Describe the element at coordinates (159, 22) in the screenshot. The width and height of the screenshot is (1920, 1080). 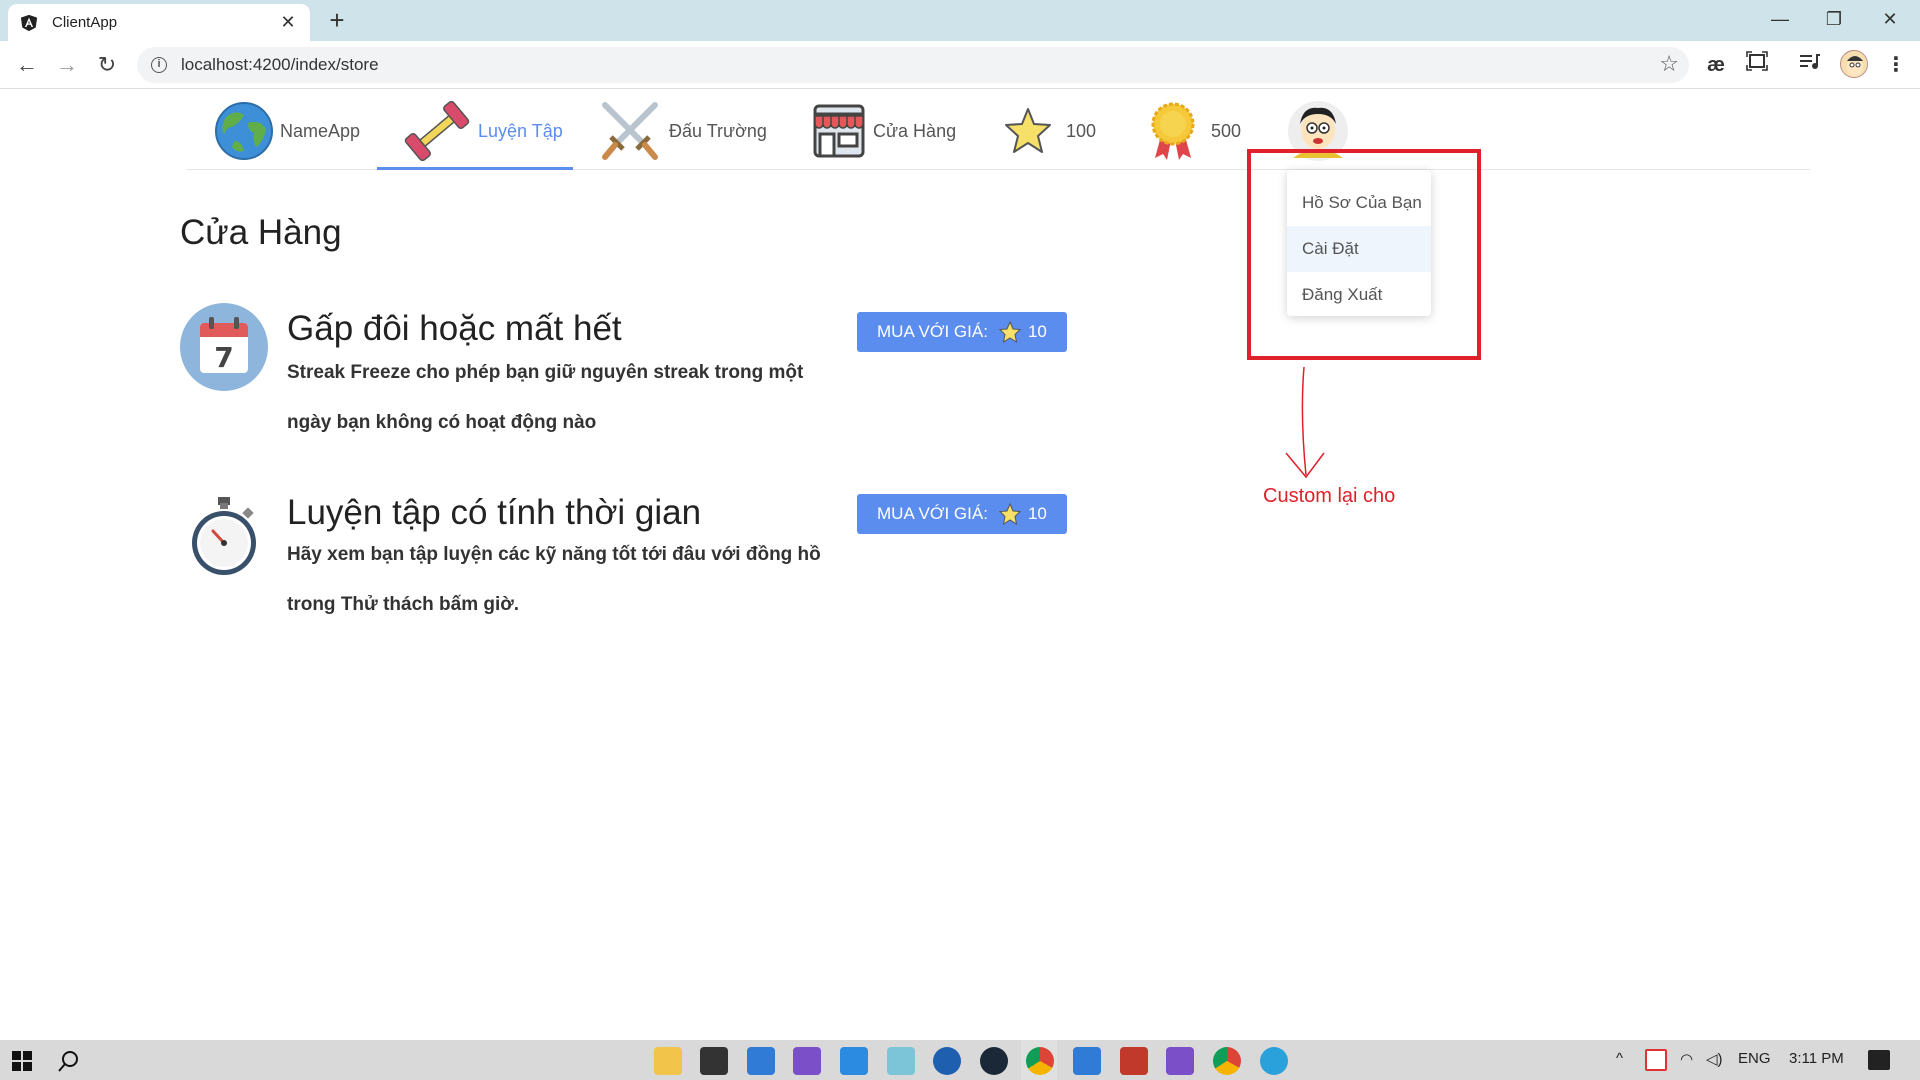
I see `browser-tab: ClientApp ✕` at that location.